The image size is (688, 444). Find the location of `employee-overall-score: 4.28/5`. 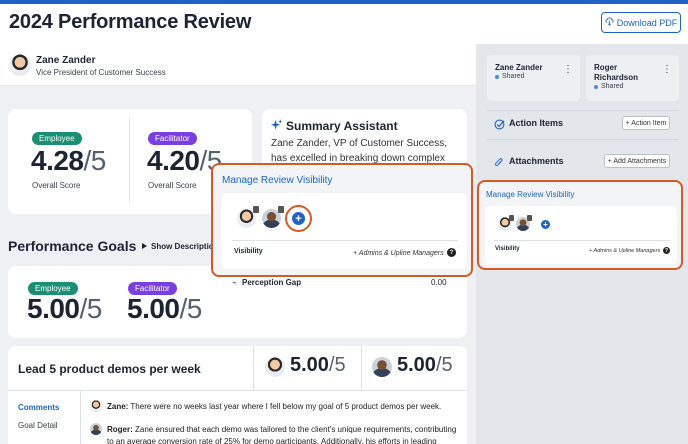

employee-overall-score: 4.28/5 is located at coordinates (68, 161).